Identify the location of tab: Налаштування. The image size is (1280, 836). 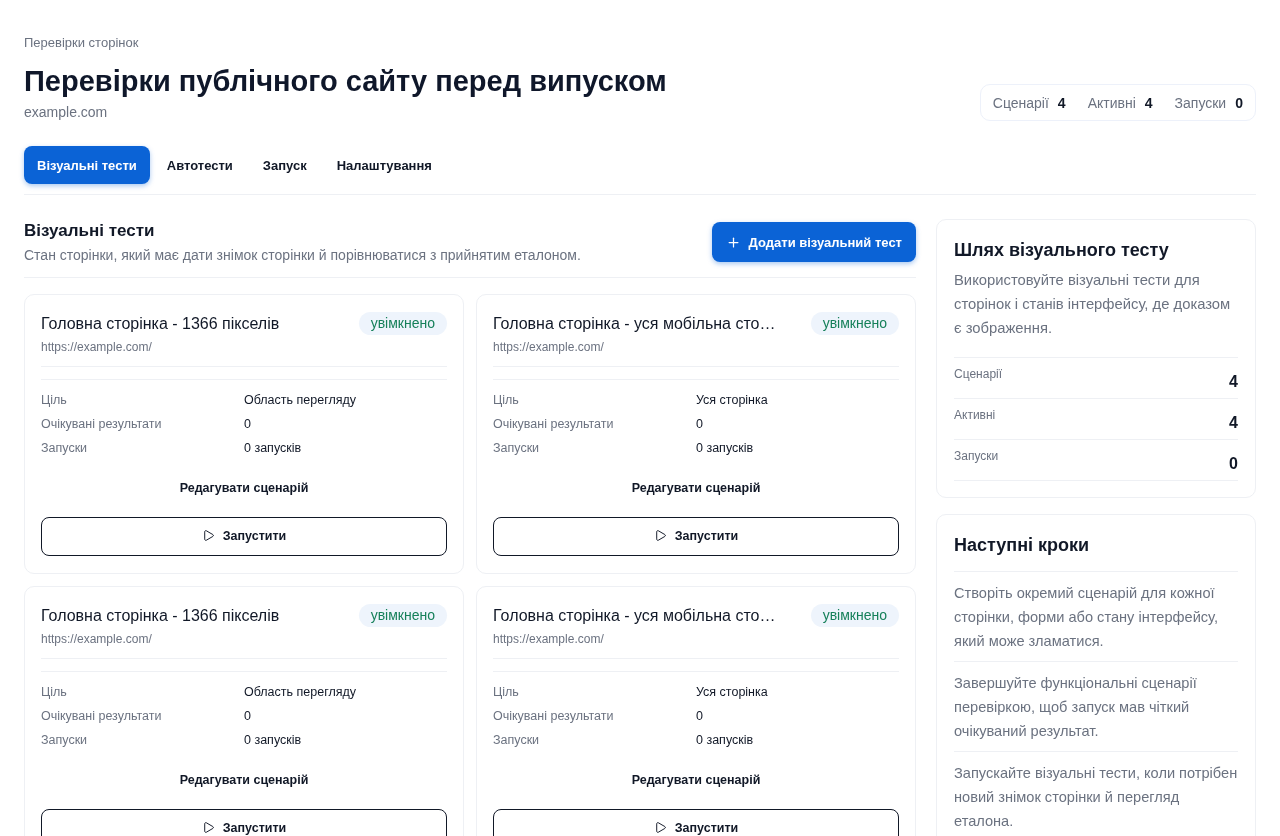
(384, 165).